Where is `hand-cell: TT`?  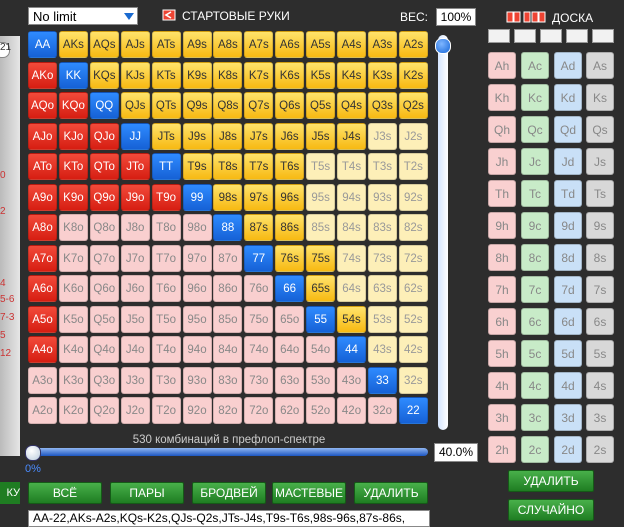
hand-cell: TT is located at coordinates (166, 166).